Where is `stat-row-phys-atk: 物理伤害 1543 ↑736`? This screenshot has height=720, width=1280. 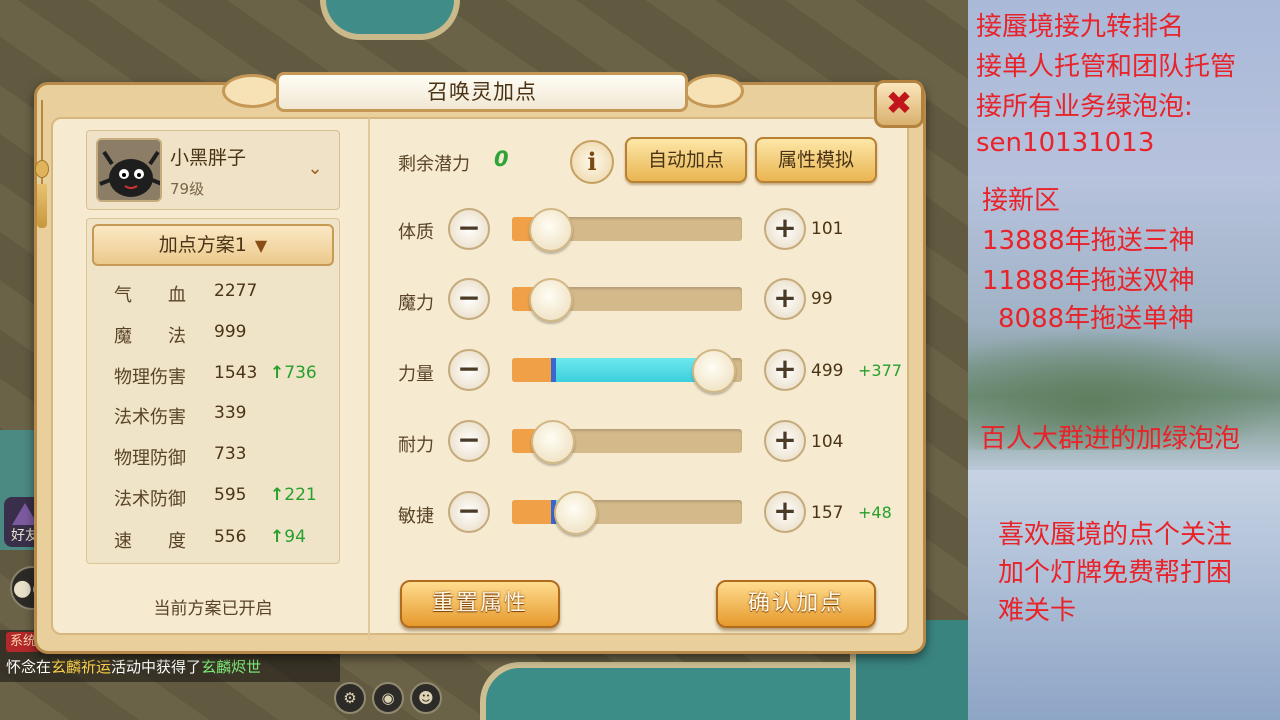 stat-row-phys-atk: 物理伤害 1543 ↑736 is located at coordinates (224, 375).